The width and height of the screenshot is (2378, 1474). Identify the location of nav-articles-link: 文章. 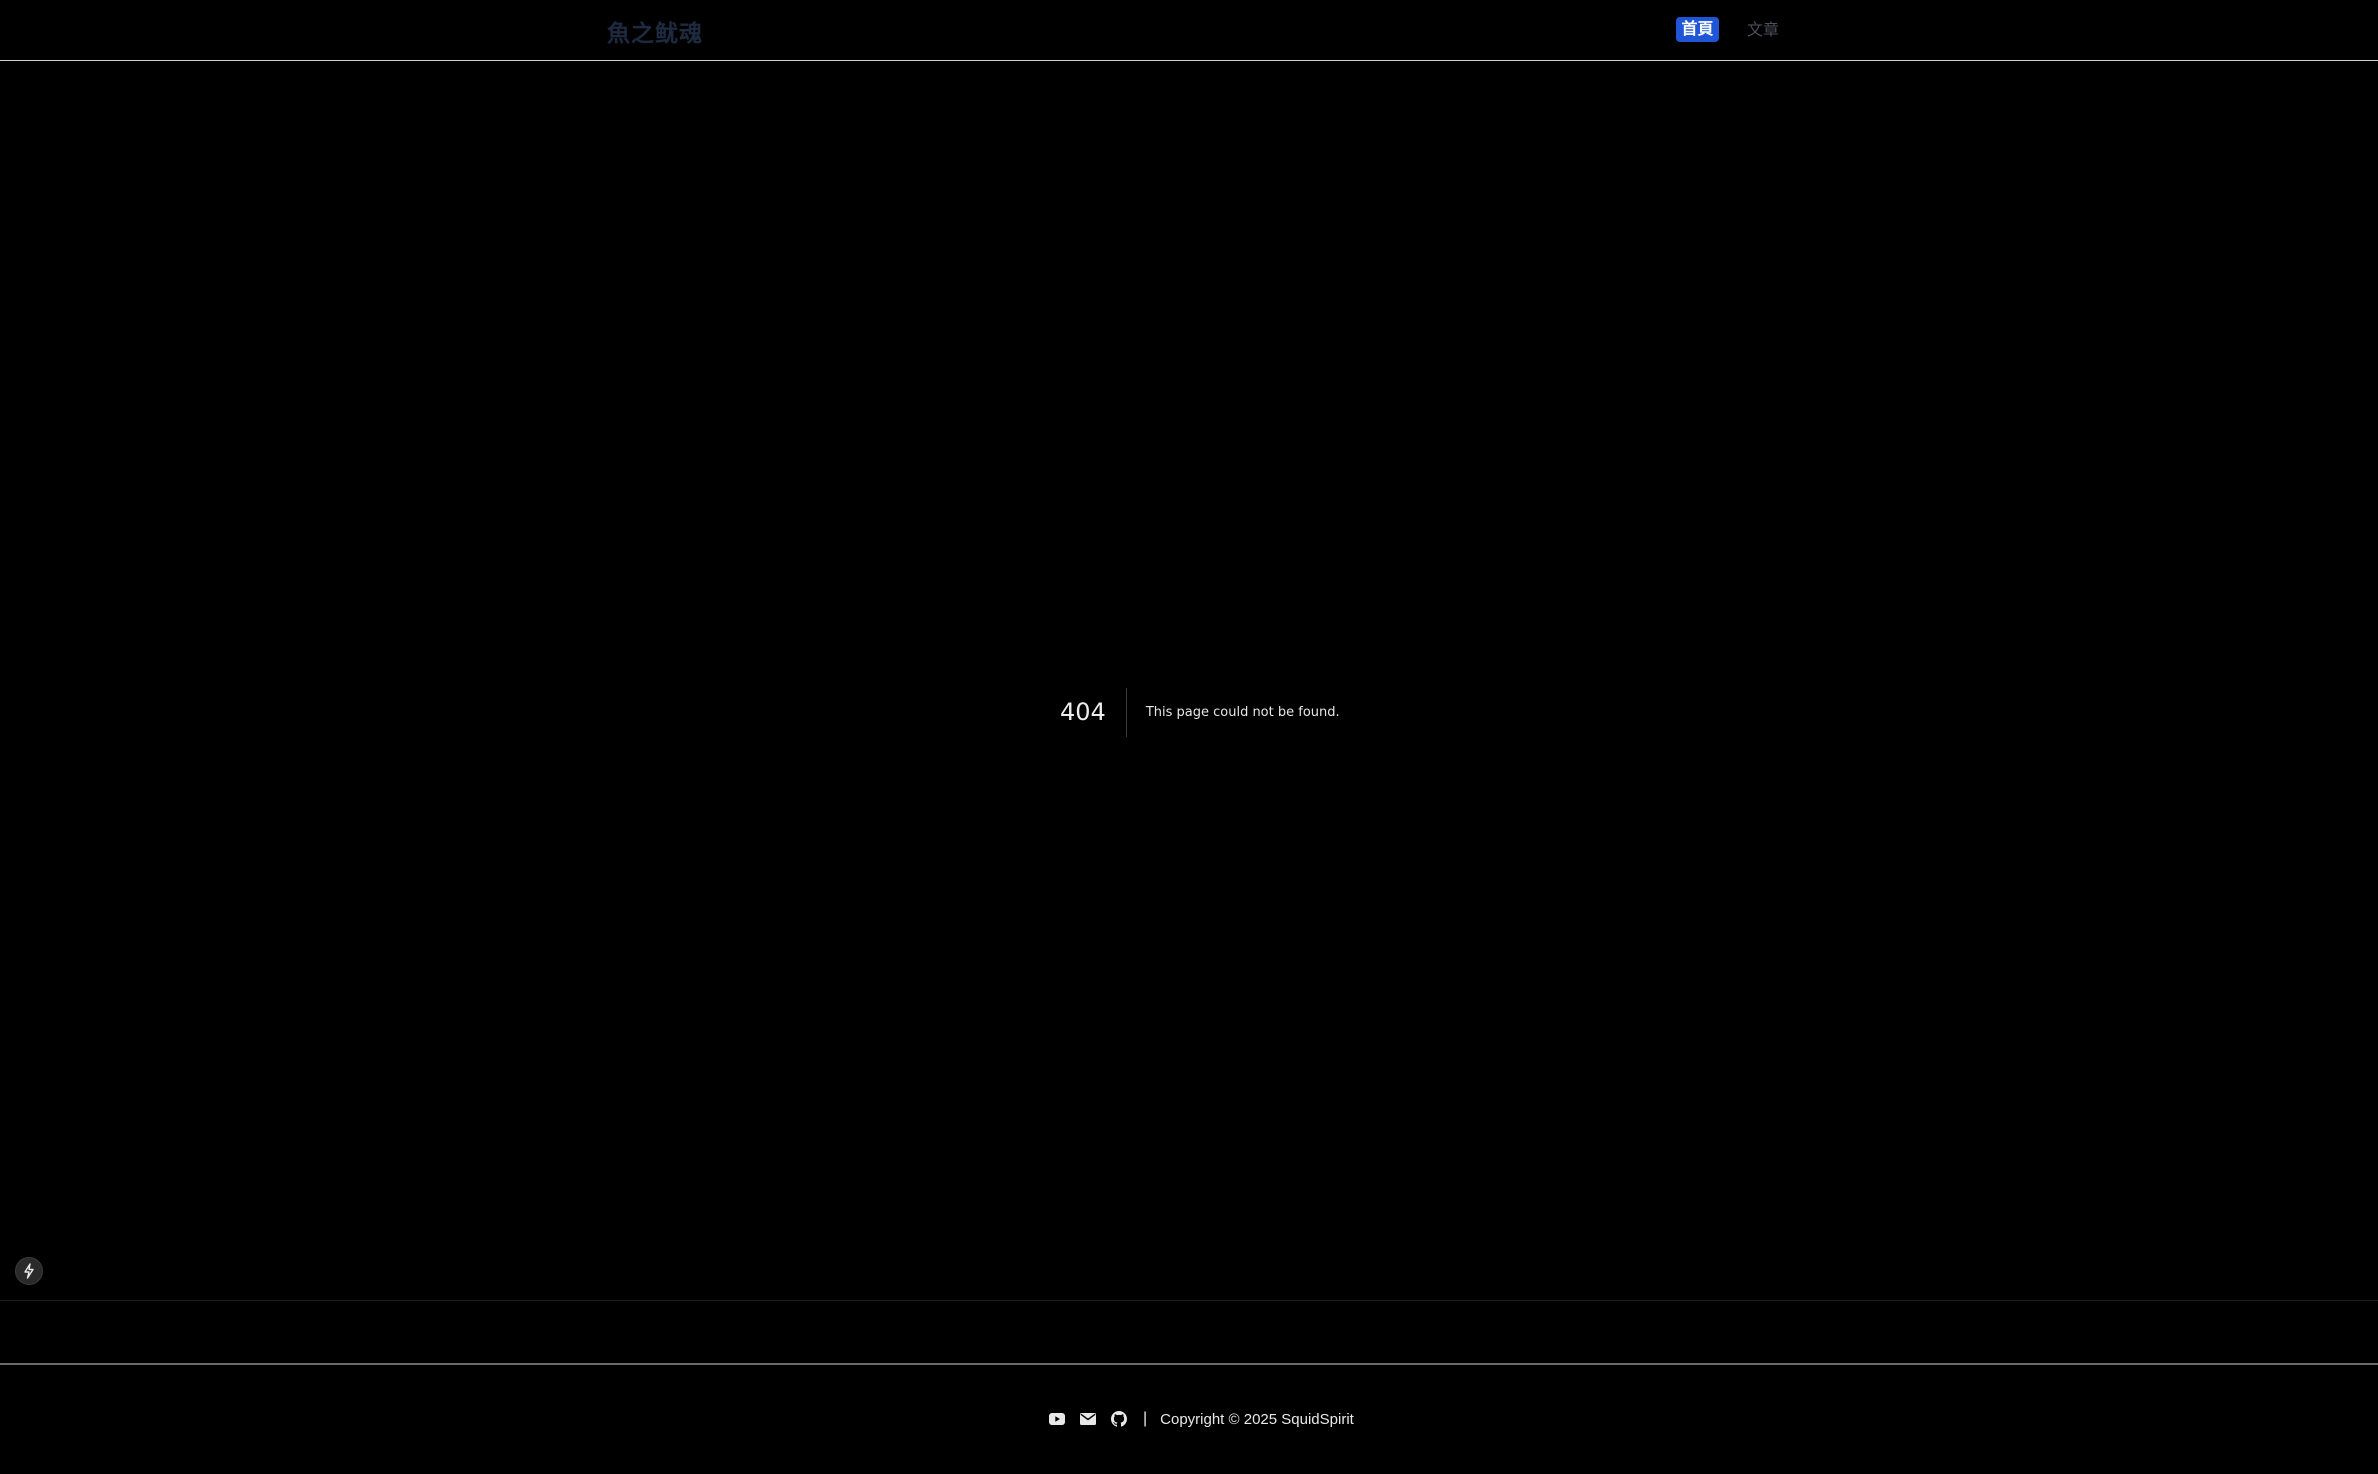
(1763, 30).